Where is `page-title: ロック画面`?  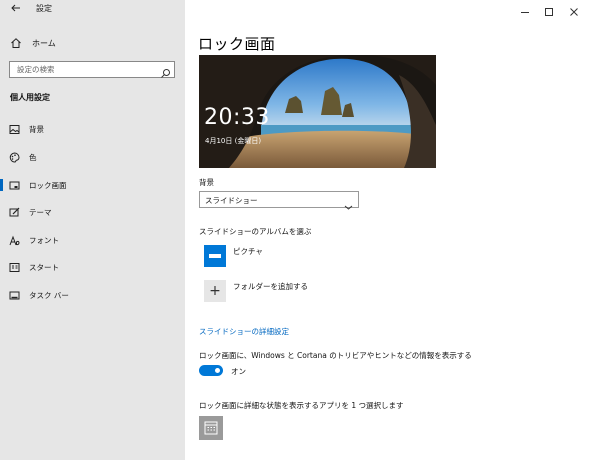
page-title: ロック画面 is located at coordinates (237, 44).